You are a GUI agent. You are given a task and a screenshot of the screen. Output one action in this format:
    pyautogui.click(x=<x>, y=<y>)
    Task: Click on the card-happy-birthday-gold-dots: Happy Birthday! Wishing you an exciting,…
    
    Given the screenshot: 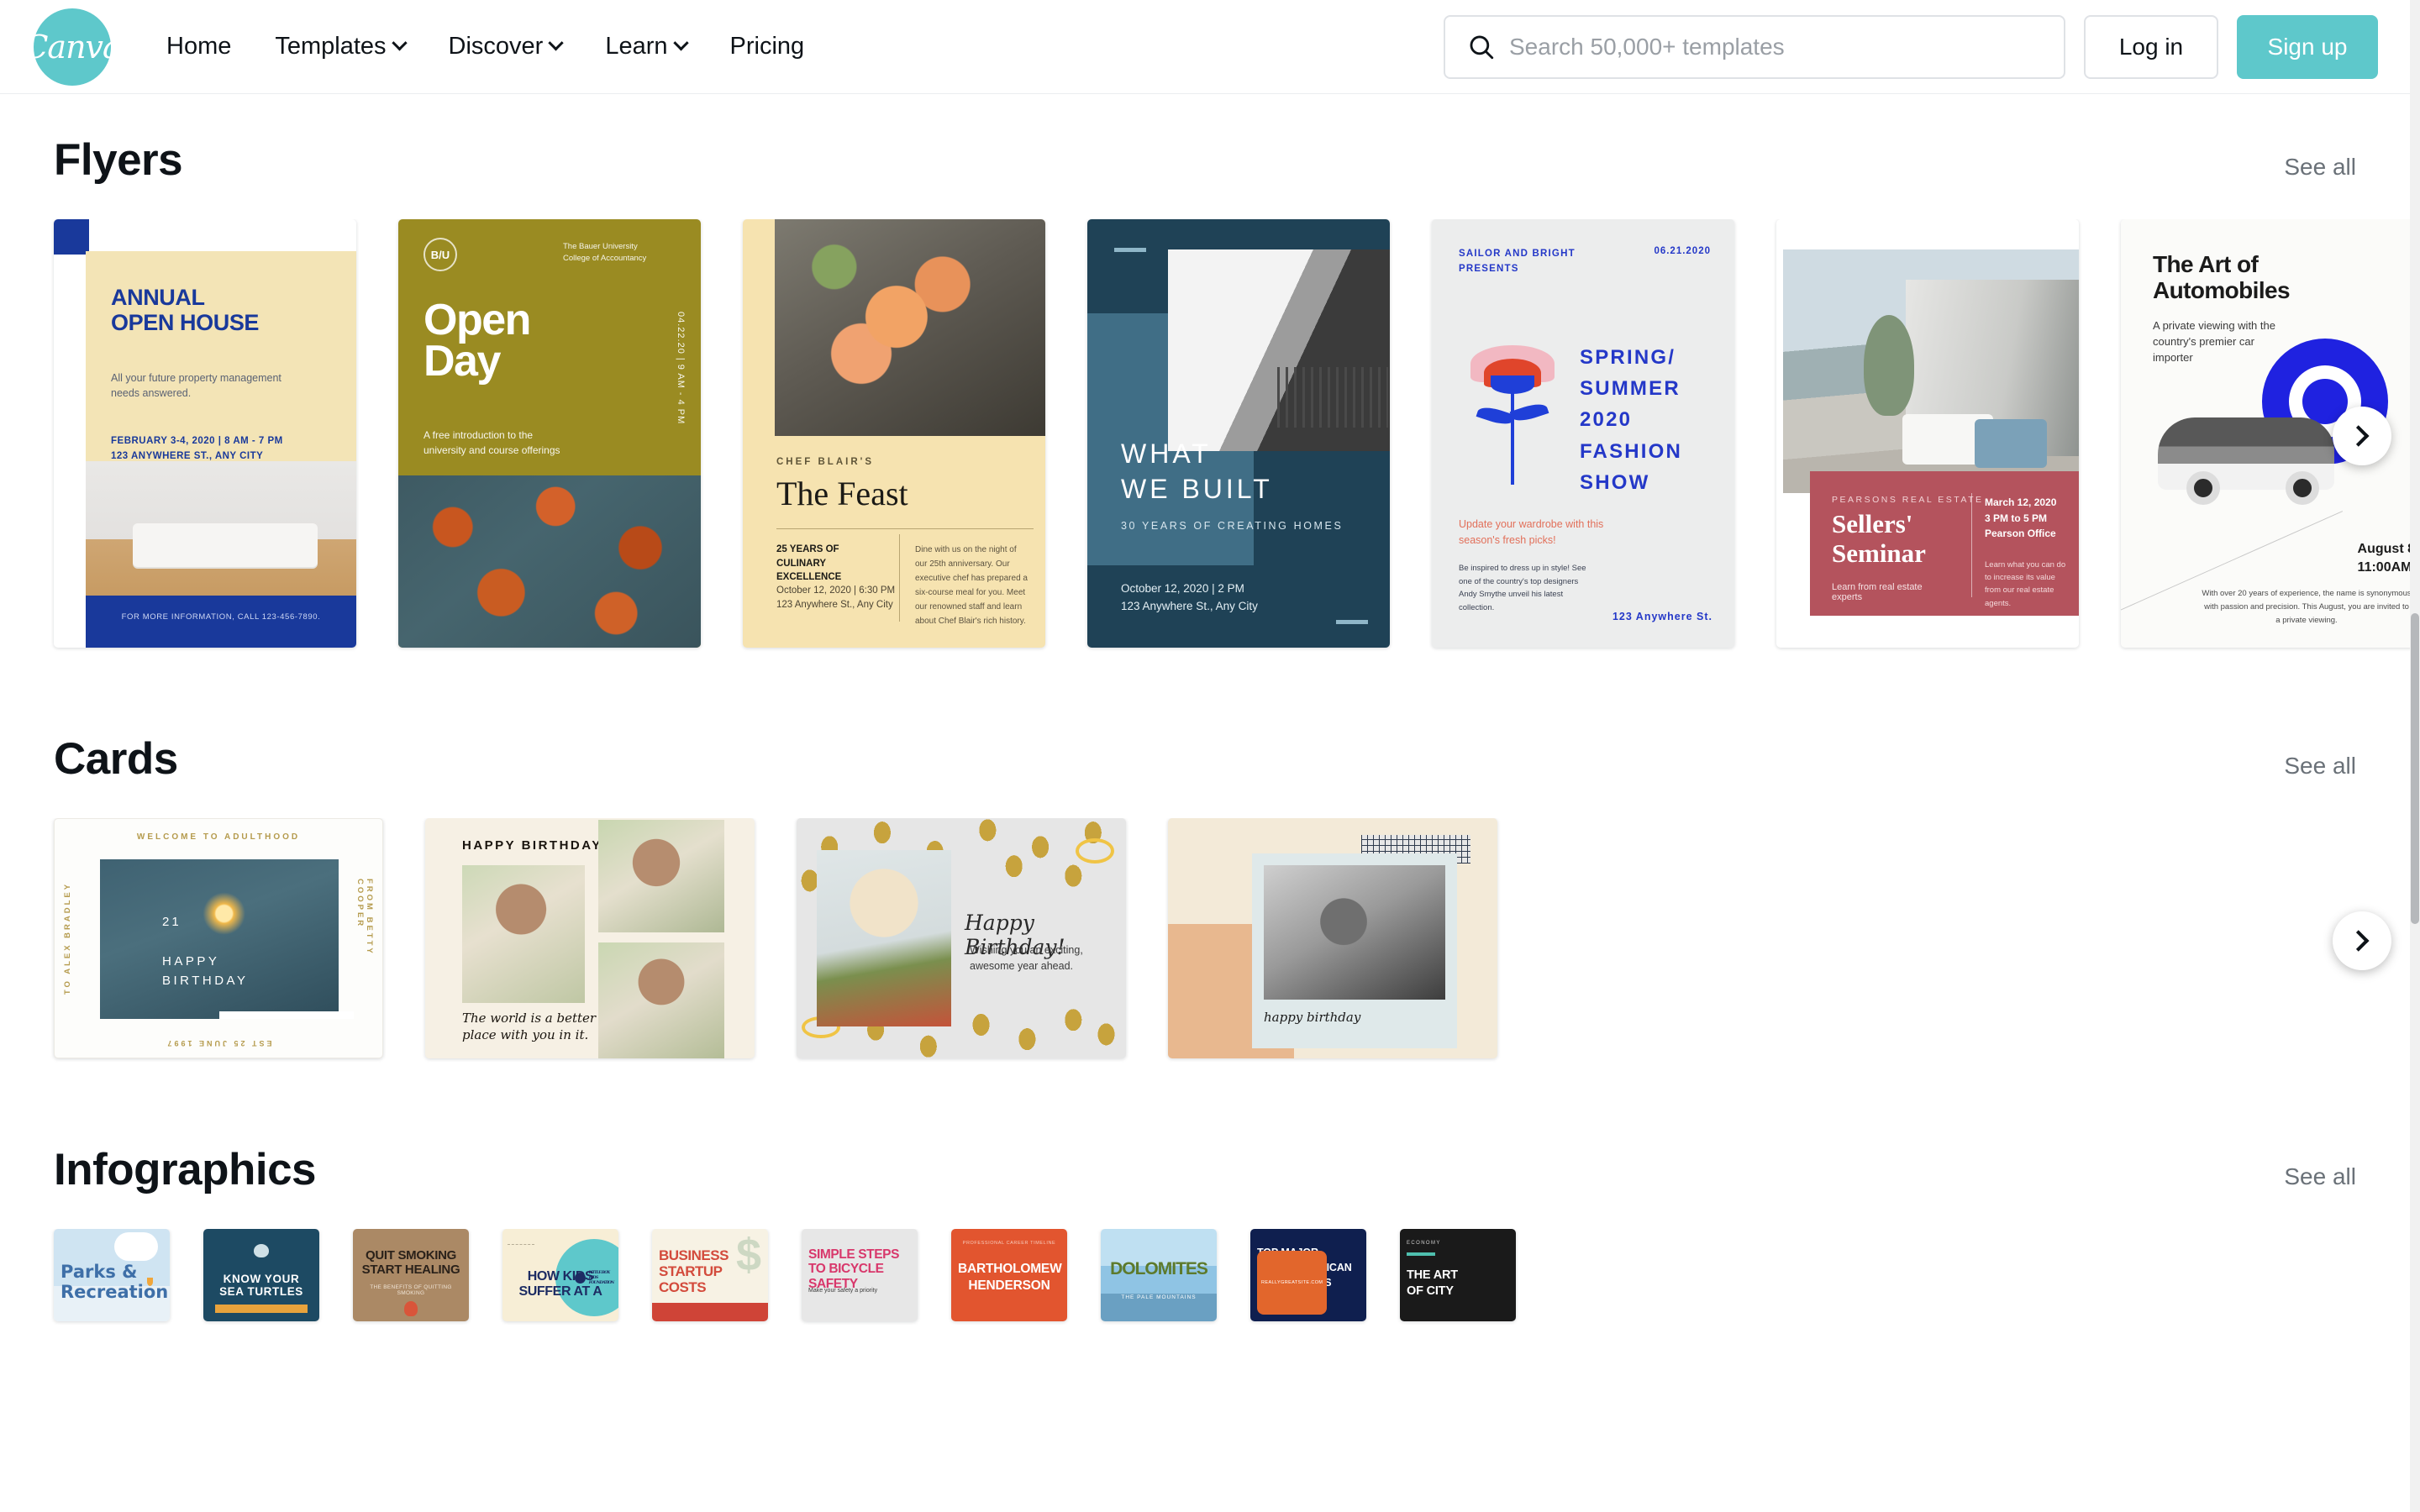 What is the action you would take?
    pyautogui.click(x=961, y=938)
    